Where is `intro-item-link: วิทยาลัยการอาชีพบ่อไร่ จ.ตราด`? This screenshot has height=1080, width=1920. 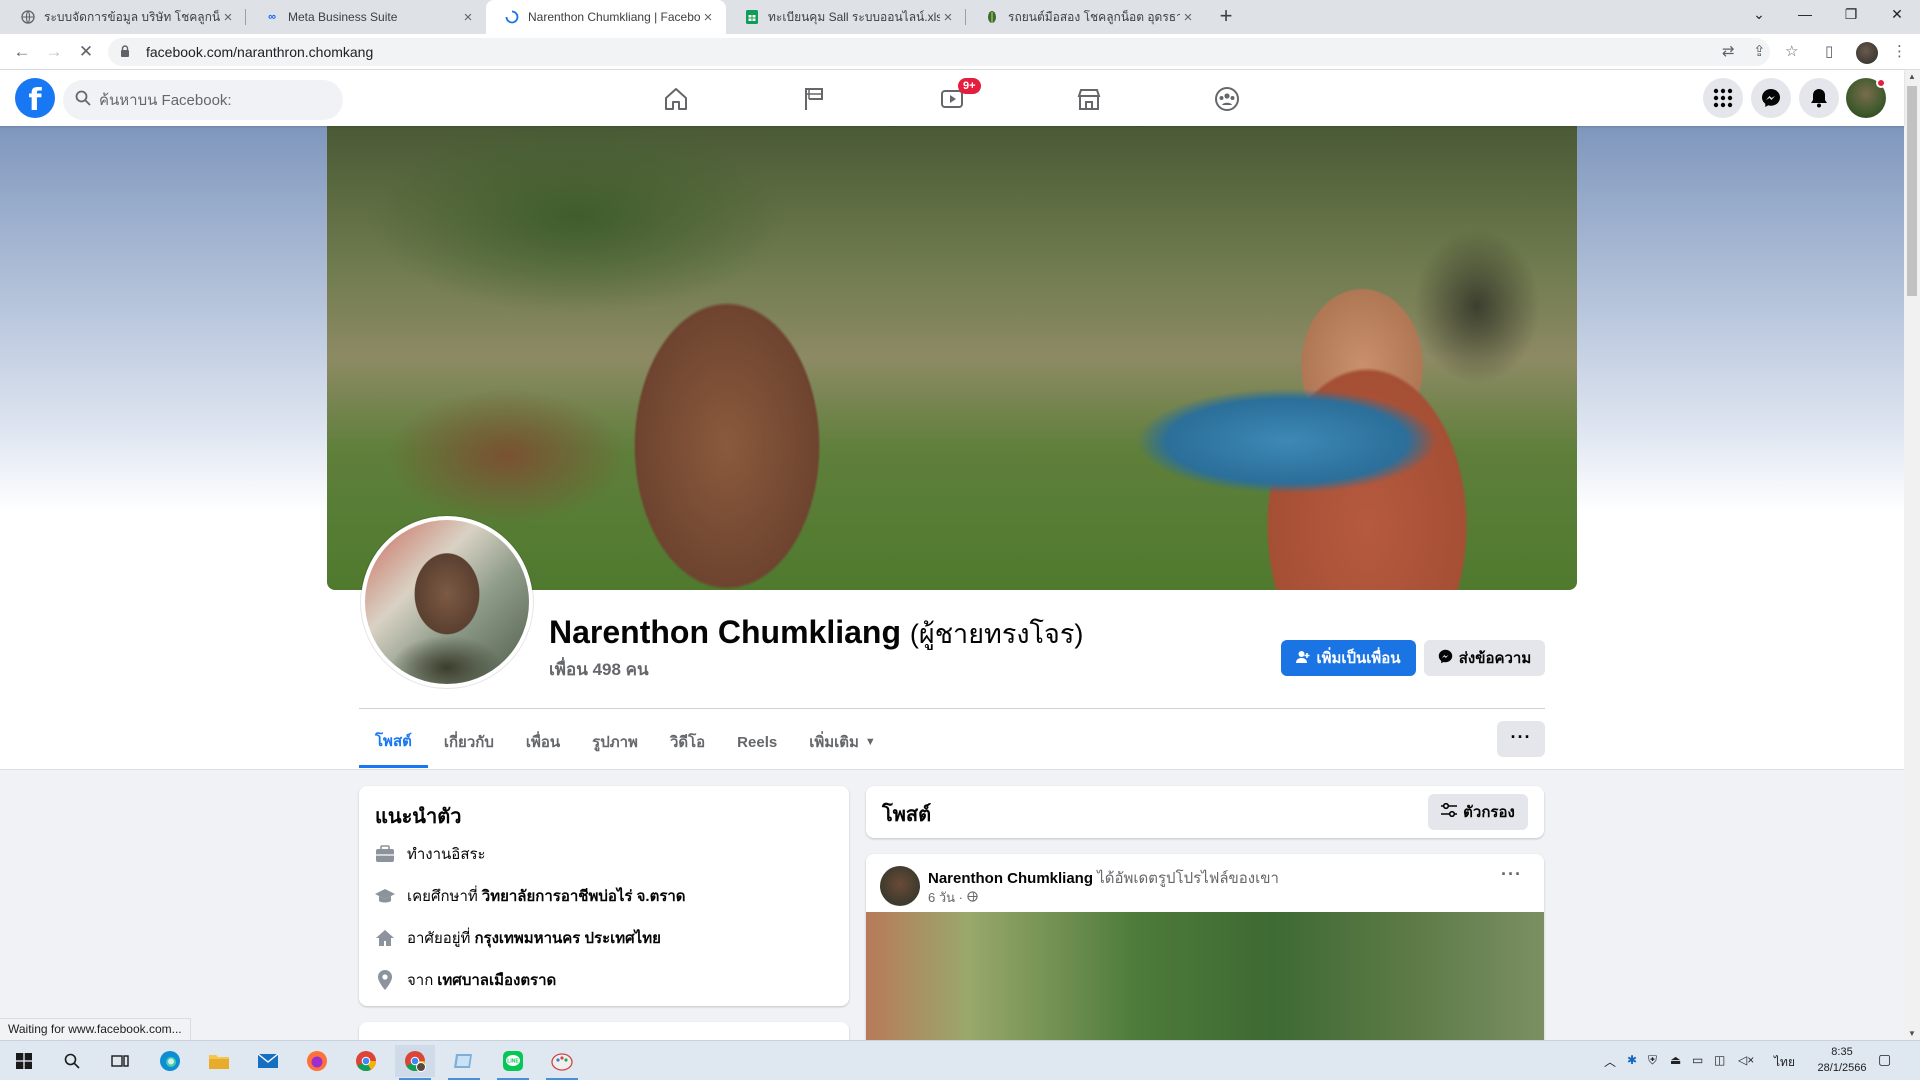 intro-item-link: วิทยาลัยการอาชีพบ่อไร่ จ.ตราด is located at coordinates (584, 896).